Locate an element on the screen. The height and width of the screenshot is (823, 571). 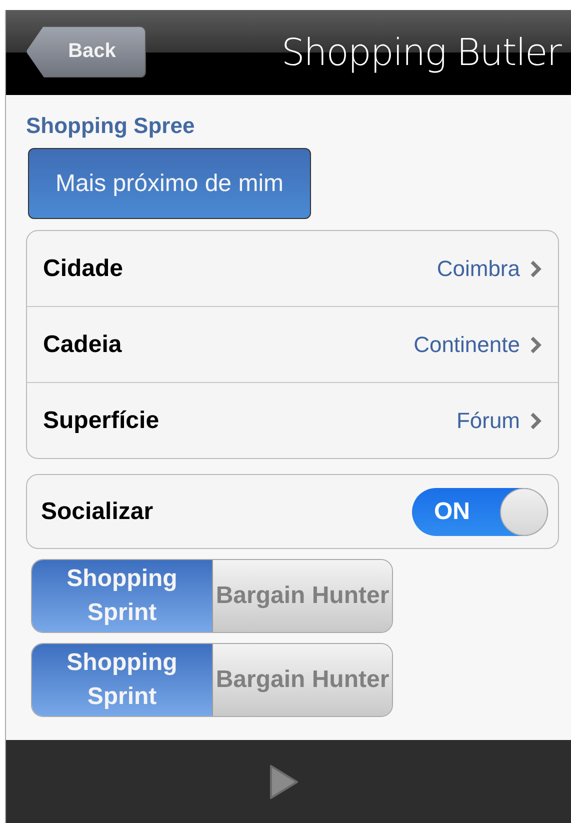
row-label: Cidade is located at coordinates (83, 268).